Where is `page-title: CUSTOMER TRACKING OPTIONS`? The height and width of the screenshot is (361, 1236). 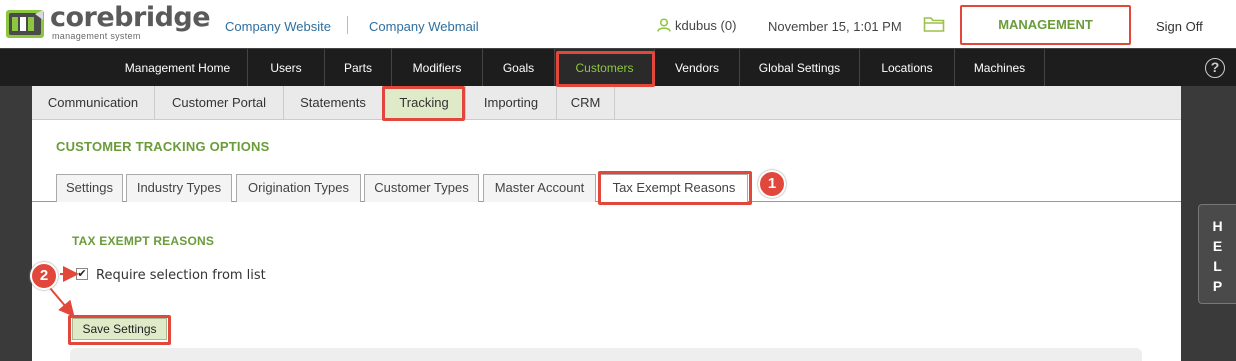 page-title: CUSTOMER TRACKING OPTIONS is located at coordinates (163, 146).